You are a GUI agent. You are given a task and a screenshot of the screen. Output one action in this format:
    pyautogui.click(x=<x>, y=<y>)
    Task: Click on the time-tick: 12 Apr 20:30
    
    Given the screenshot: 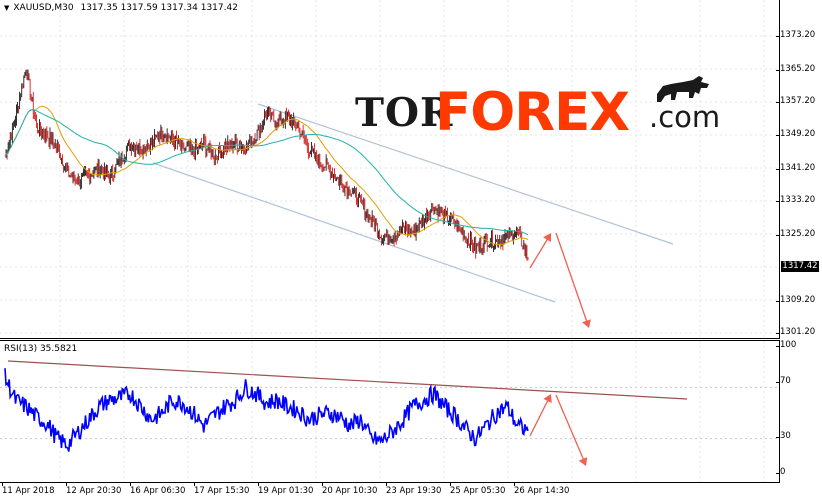 What is the action you would take?
    pyautogui.click(x=94, y=489)
    